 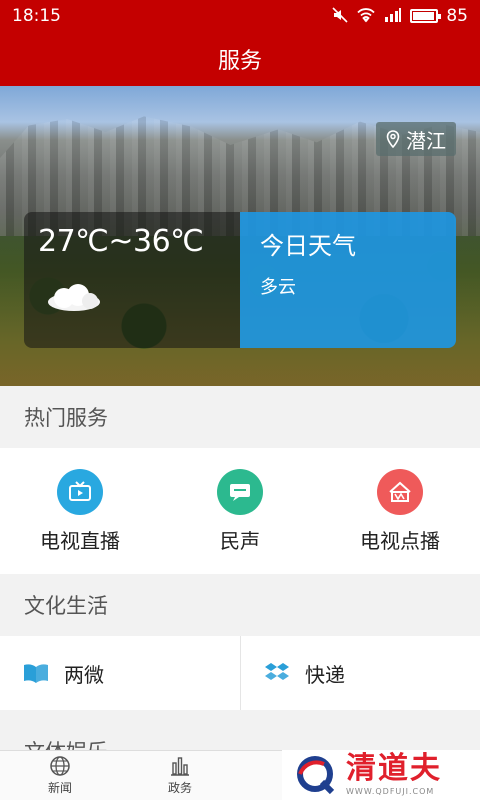 What do you see at coordinates (66, 743) in the screenshot?
I see `entertainment-title: 文体娱乐` at bounding box center [66, 743].